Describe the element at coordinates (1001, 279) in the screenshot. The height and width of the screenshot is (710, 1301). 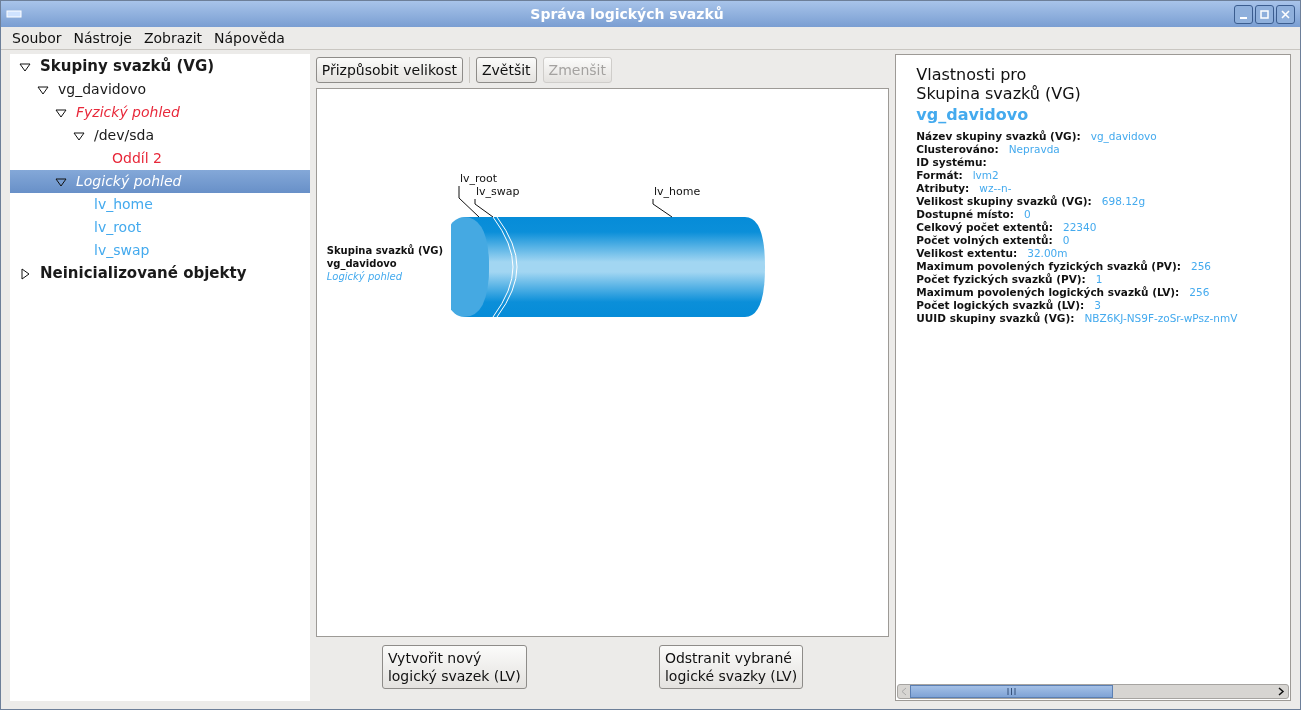
I see `property-label: Počet fyzických svazků (PV):` at that location.